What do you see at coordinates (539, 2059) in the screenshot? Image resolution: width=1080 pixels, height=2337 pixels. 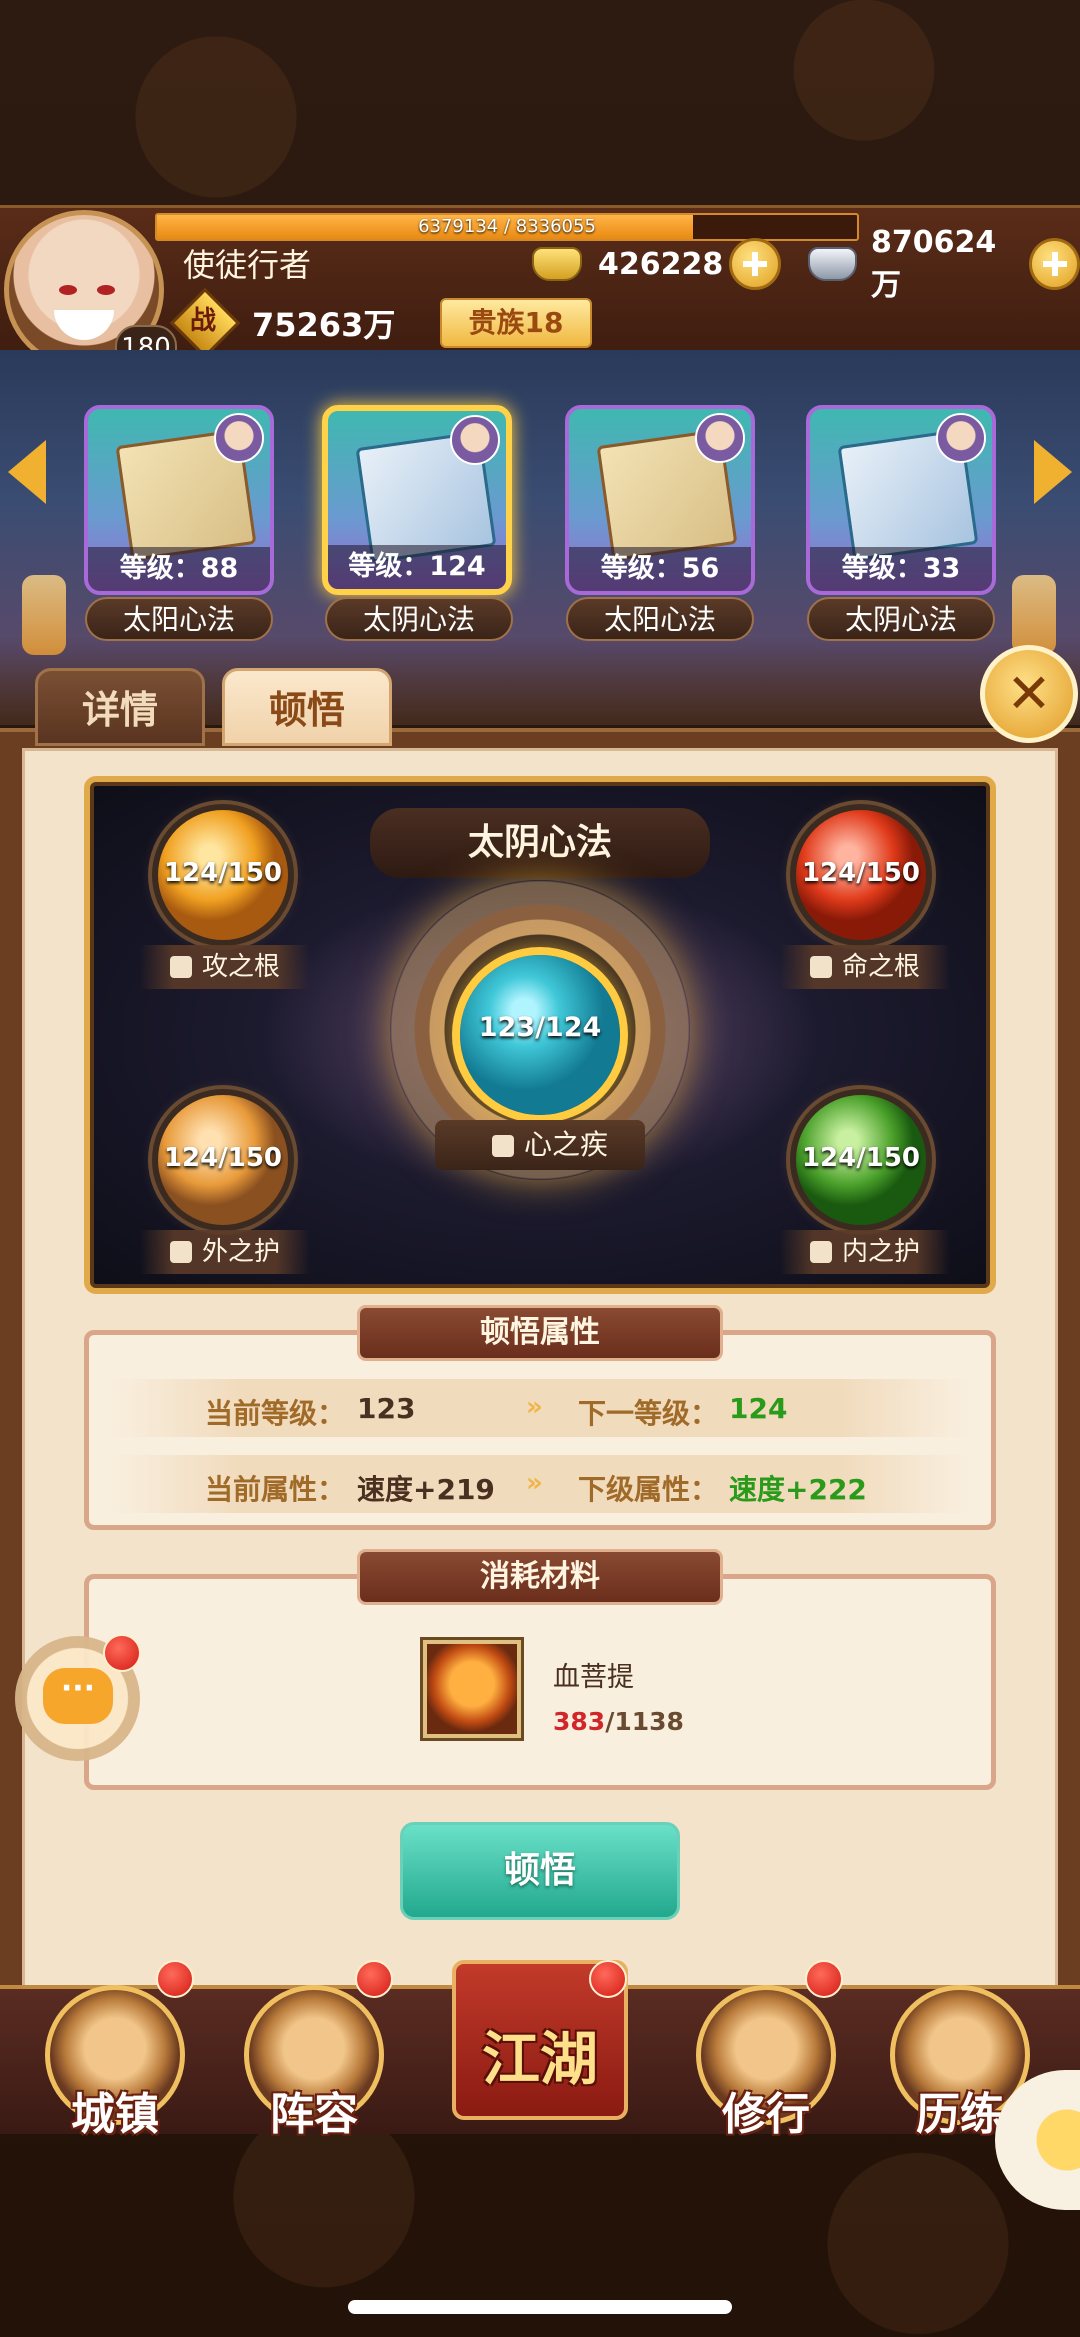 I see `nav-jianghu-label: 江湖` at bounding box center [539, 2059].